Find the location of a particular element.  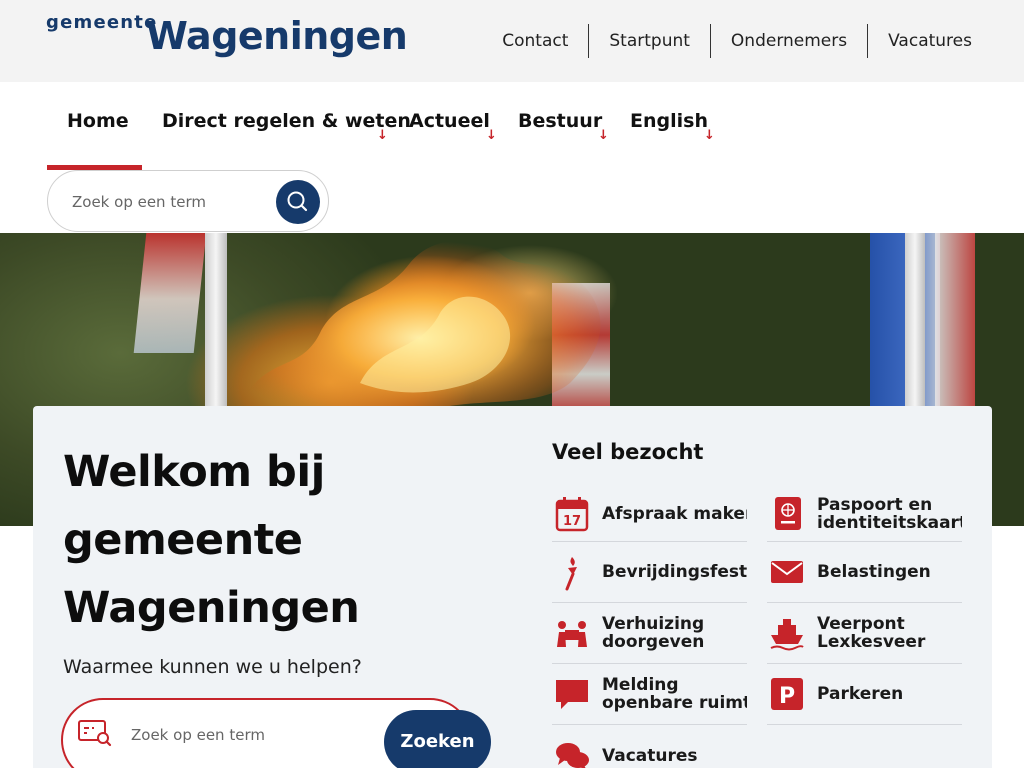

nav-item-direct-regelen: Direct regelen & weten ↓ is located at coordinates (286, 126).